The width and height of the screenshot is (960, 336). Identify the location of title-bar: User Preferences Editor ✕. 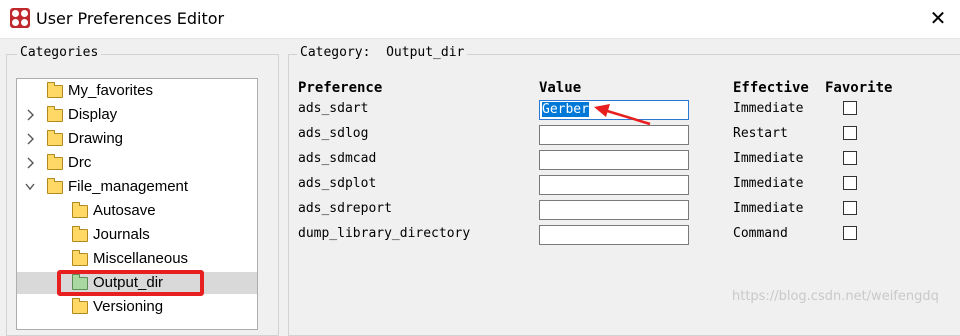
(480, 19).